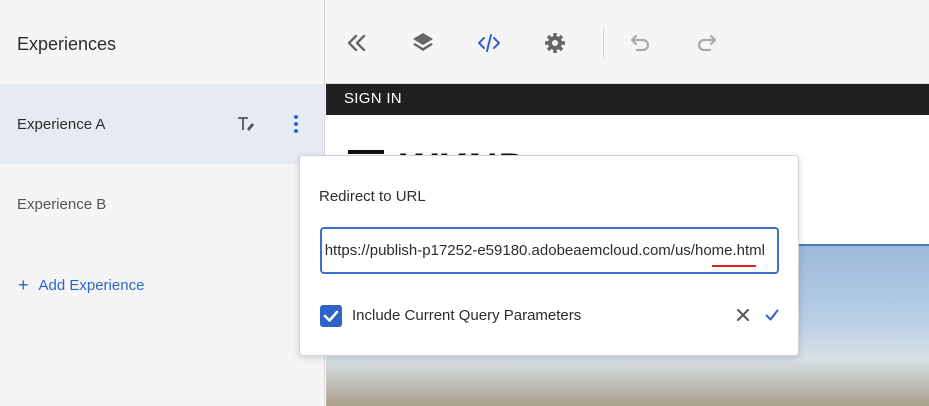  I want to click on experience-label: Experience A, so click(61, 124).